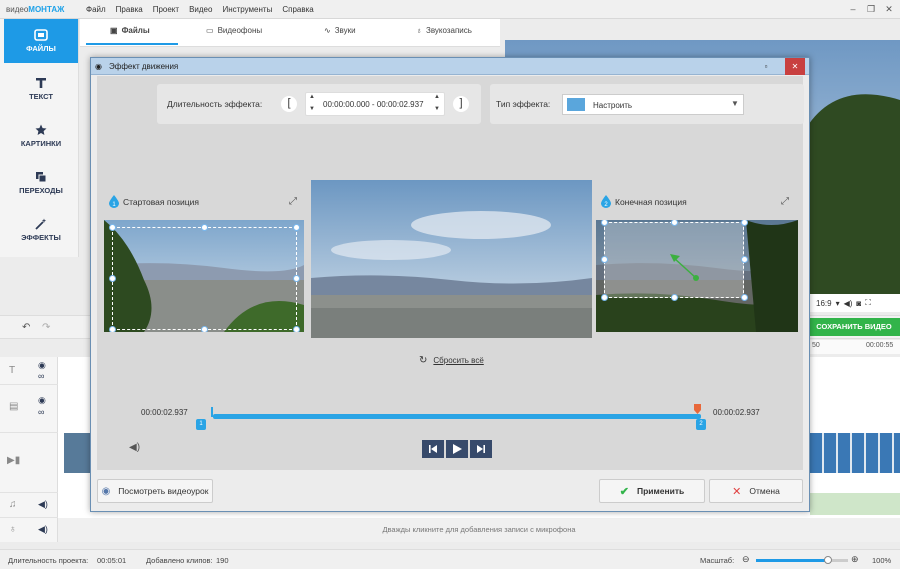  Describe the element at coordinates (461, 104) in the screenshot. I see `set-end-button: ]` at that location.